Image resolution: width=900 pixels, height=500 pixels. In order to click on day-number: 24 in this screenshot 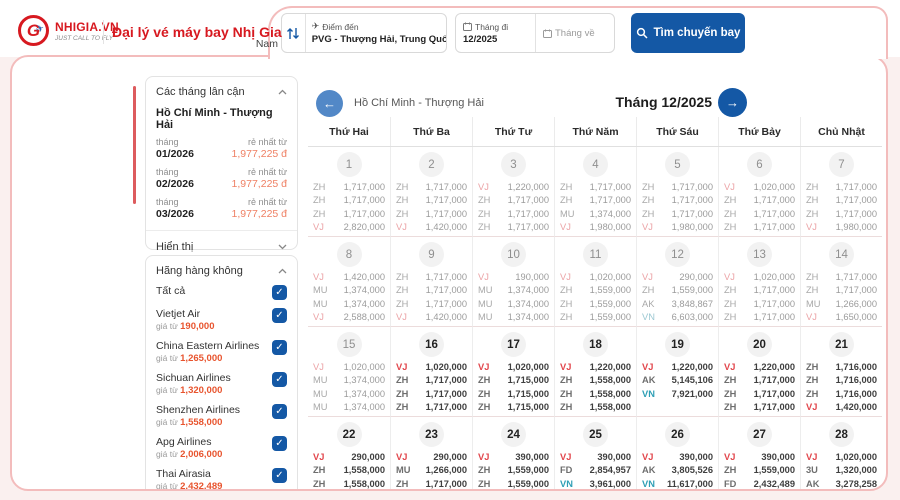, I will do `click(513, 434)`.